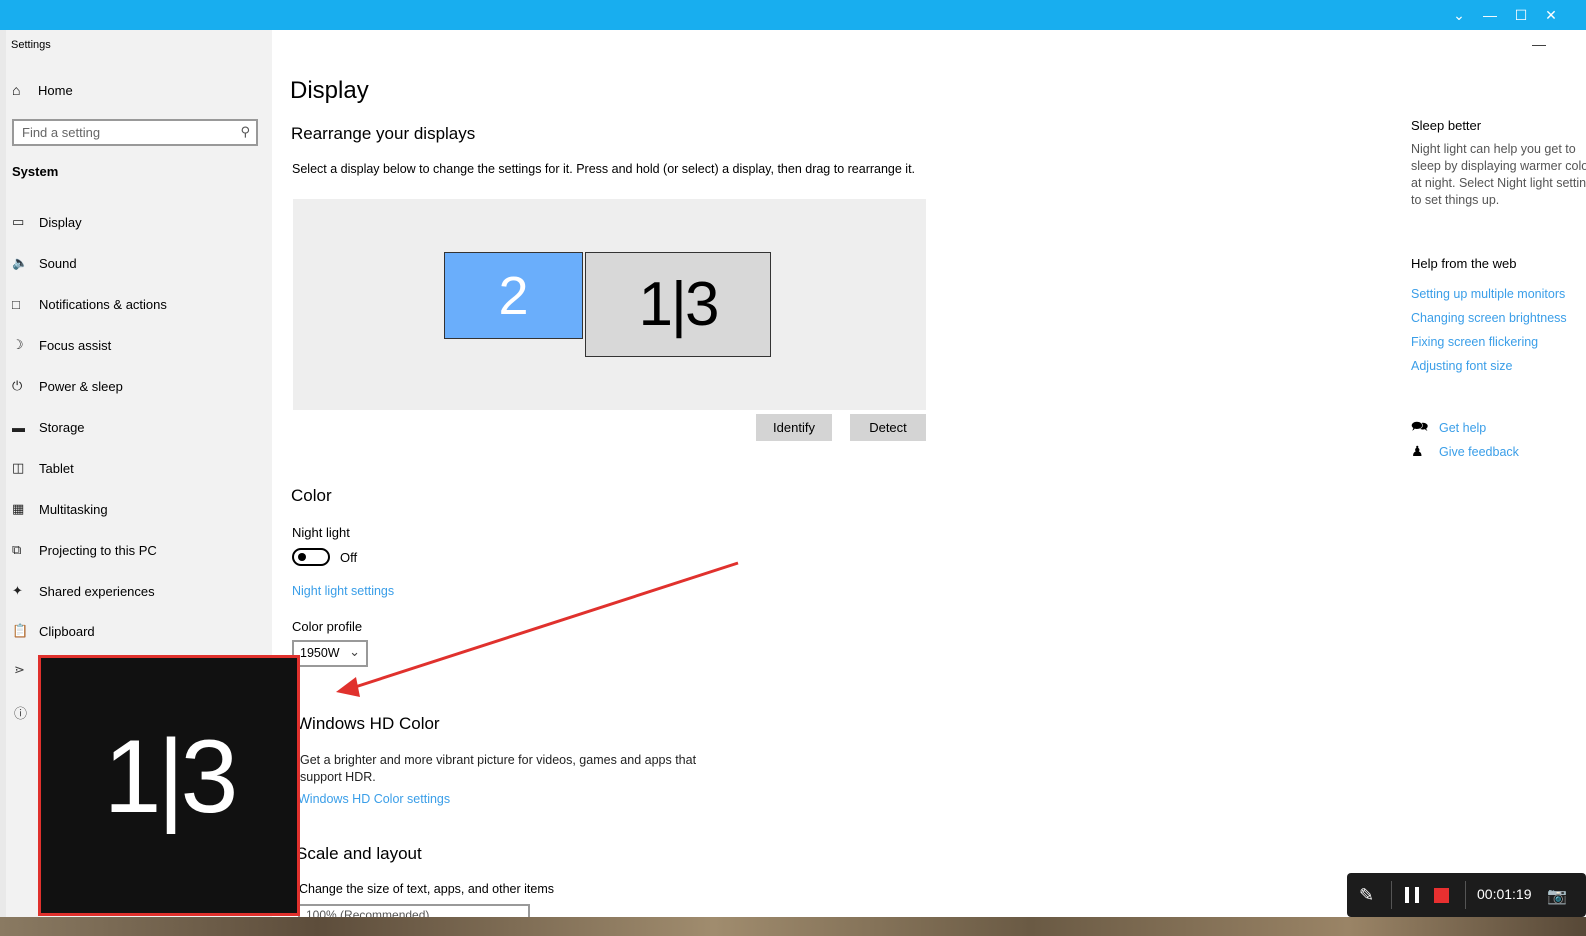 This screenshot has height=936, width=1586. I want to click on desktop-wallpaper-strip, so click(793, 926).